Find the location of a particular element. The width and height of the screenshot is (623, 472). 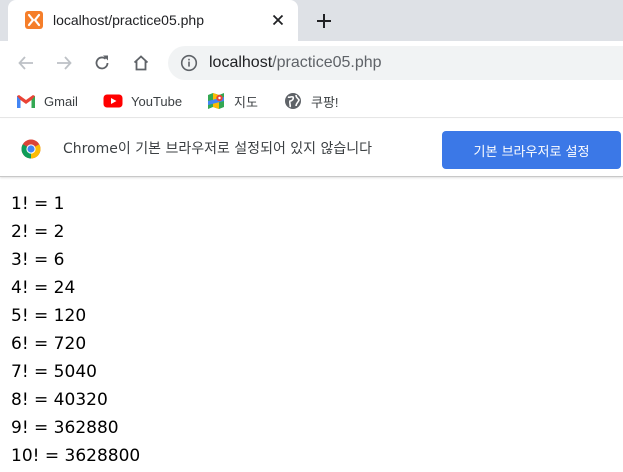

bookmark-maps: 지도 is located at coordinates (232, 101).